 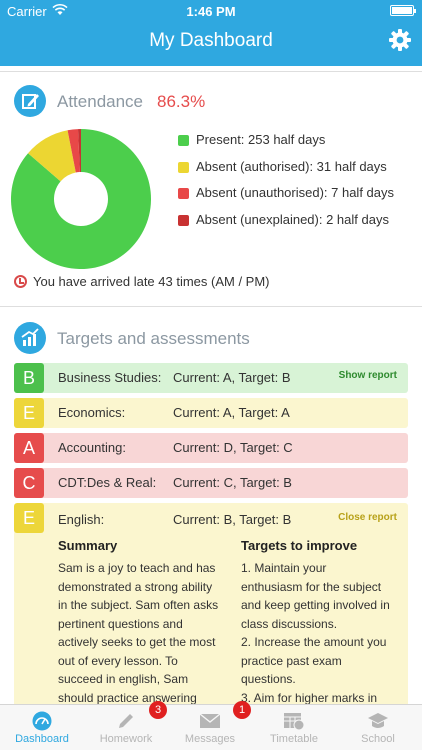 What do you see at coordinates (30, 338) in the screenshot?
I see `chart-icon` at bounding box center [30, 338].